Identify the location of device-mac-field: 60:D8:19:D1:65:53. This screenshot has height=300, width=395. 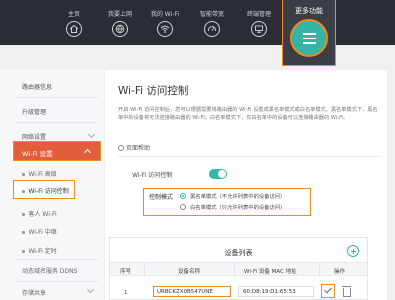
(276, 291).